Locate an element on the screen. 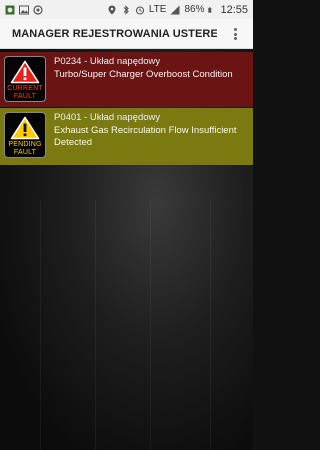  status-time: 12:55 is located at coordinates (234, 9).